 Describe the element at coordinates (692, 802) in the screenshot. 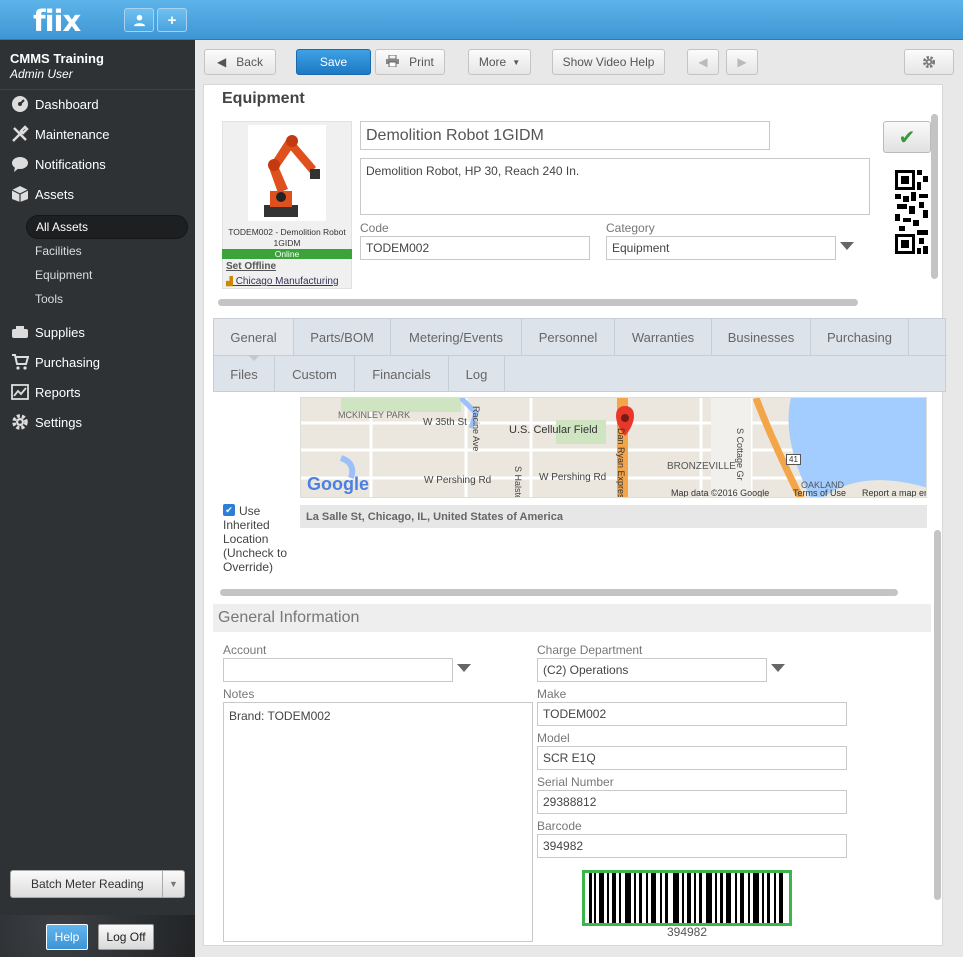

I see `serial-number-input: 29388812` at that location.